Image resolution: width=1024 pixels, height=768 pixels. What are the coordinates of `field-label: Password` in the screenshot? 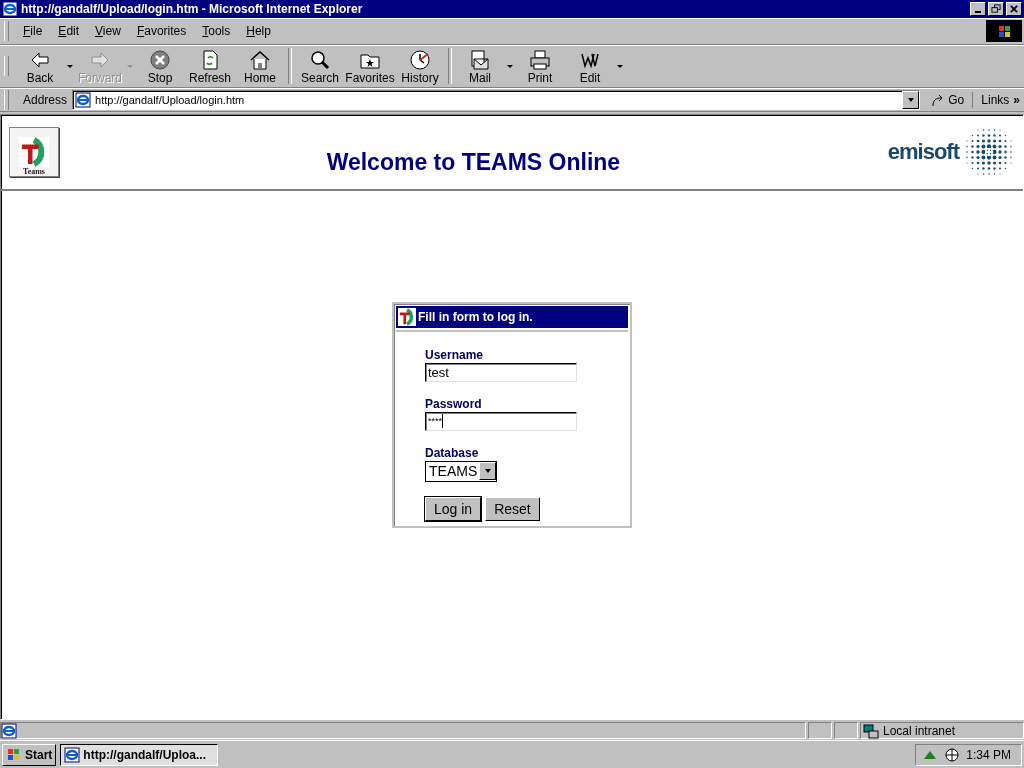 It's located at (454, 403).